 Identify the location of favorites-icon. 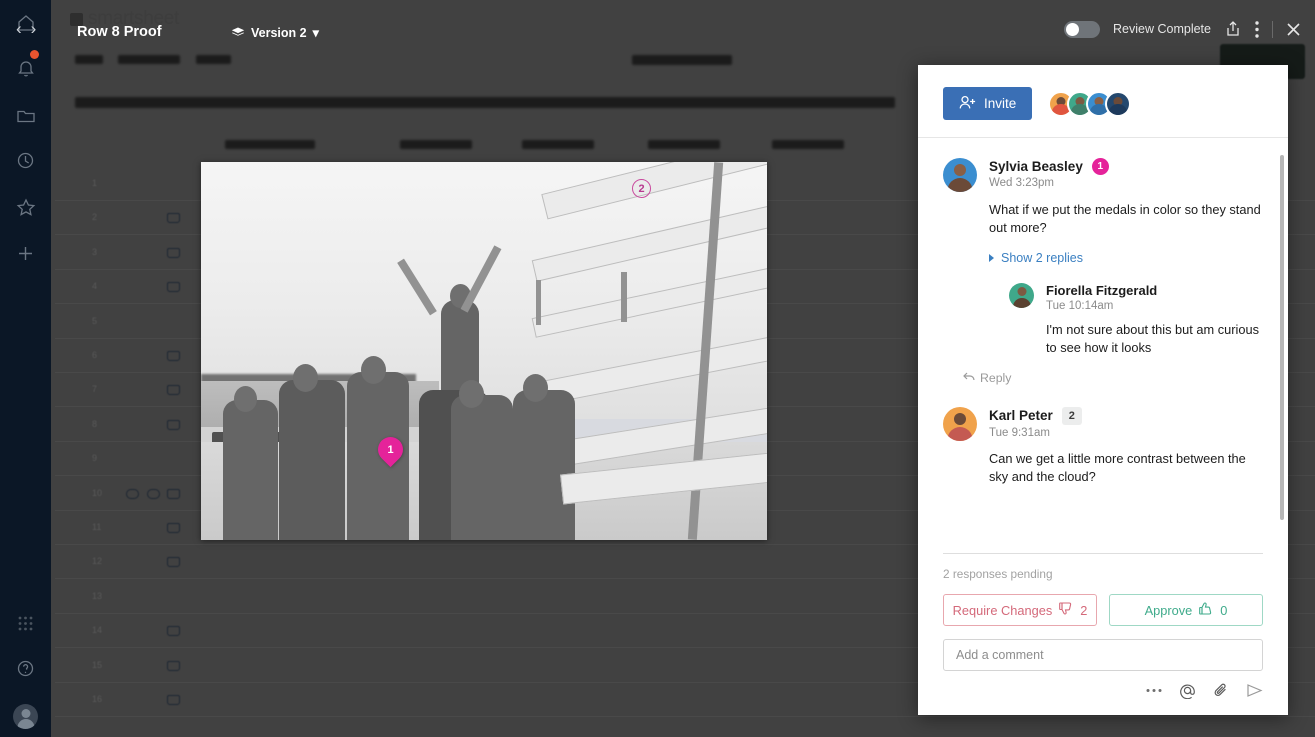
(25, 207).